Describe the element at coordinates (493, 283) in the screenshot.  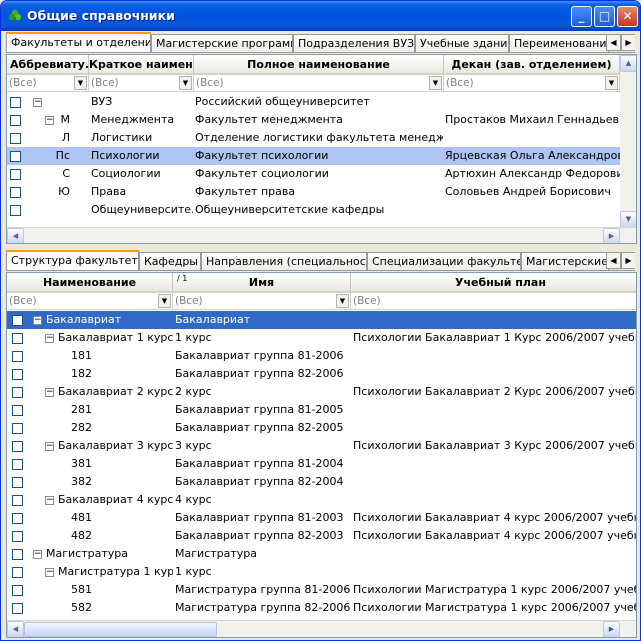
I see `column-header-plan: Учебный план` at that location.